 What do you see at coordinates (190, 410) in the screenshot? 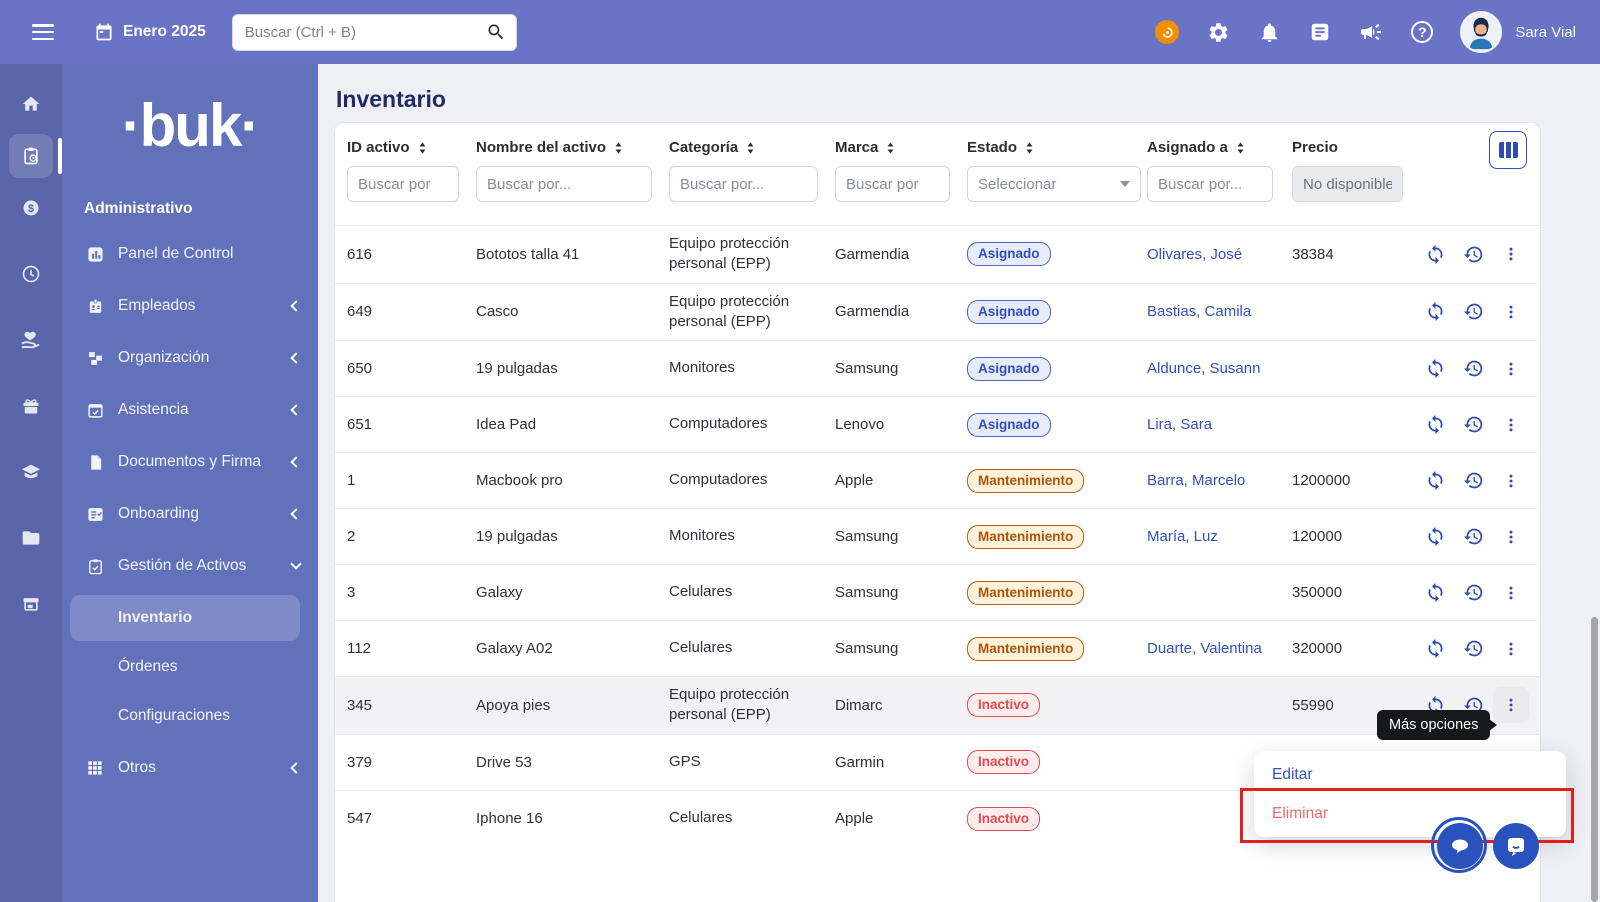
I see `sidebar-item-asistencia: Asistencia` at bounding box center [190, 410].